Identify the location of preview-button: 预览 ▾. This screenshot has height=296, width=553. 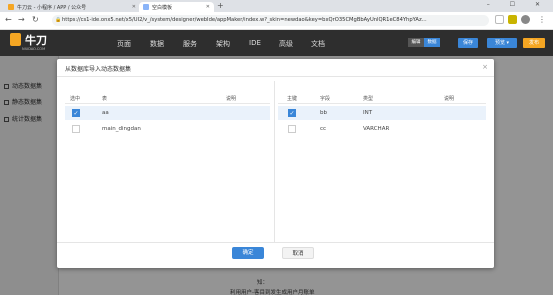
(502, 43).